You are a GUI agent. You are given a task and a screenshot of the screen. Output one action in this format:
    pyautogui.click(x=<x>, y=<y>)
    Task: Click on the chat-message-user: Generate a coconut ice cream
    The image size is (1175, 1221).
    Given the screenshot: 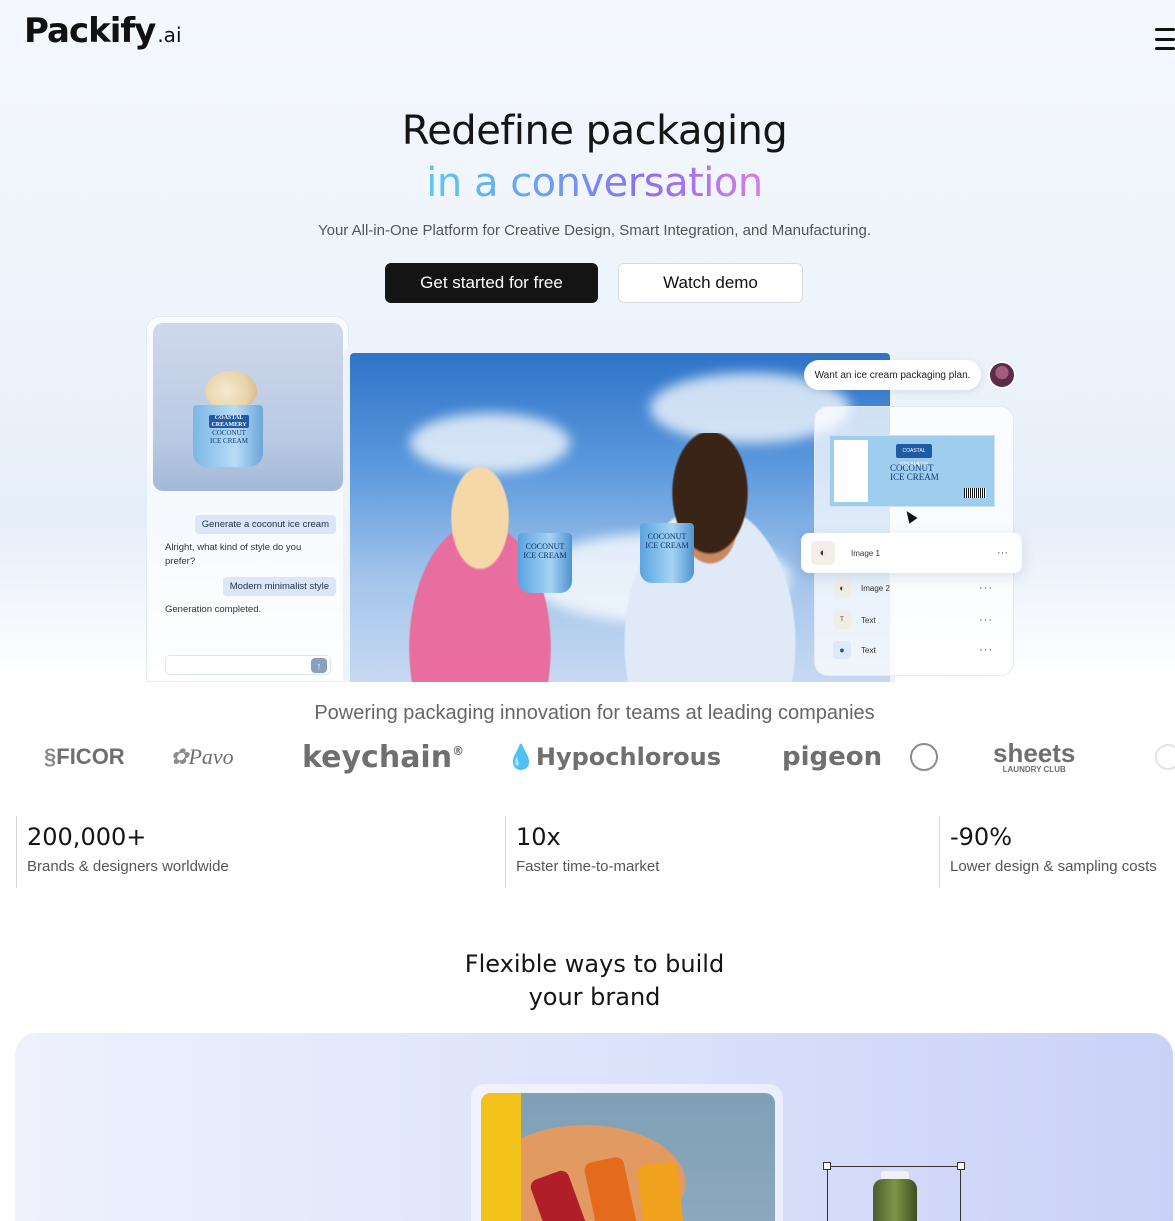 What is the action you would take?
    pyautogui.click(x=265, y=524)
    